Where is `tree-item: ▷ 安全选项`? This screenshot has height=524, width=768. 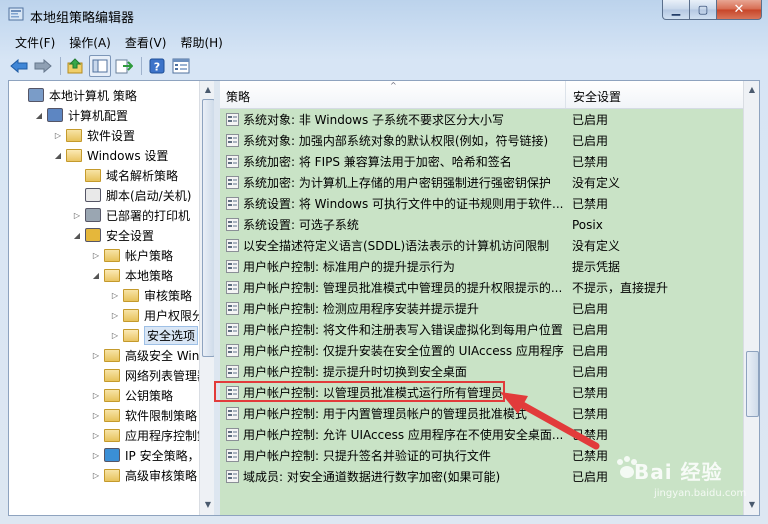 tree-item: ▷ 安全选项 is located at coordinates (154, 335).